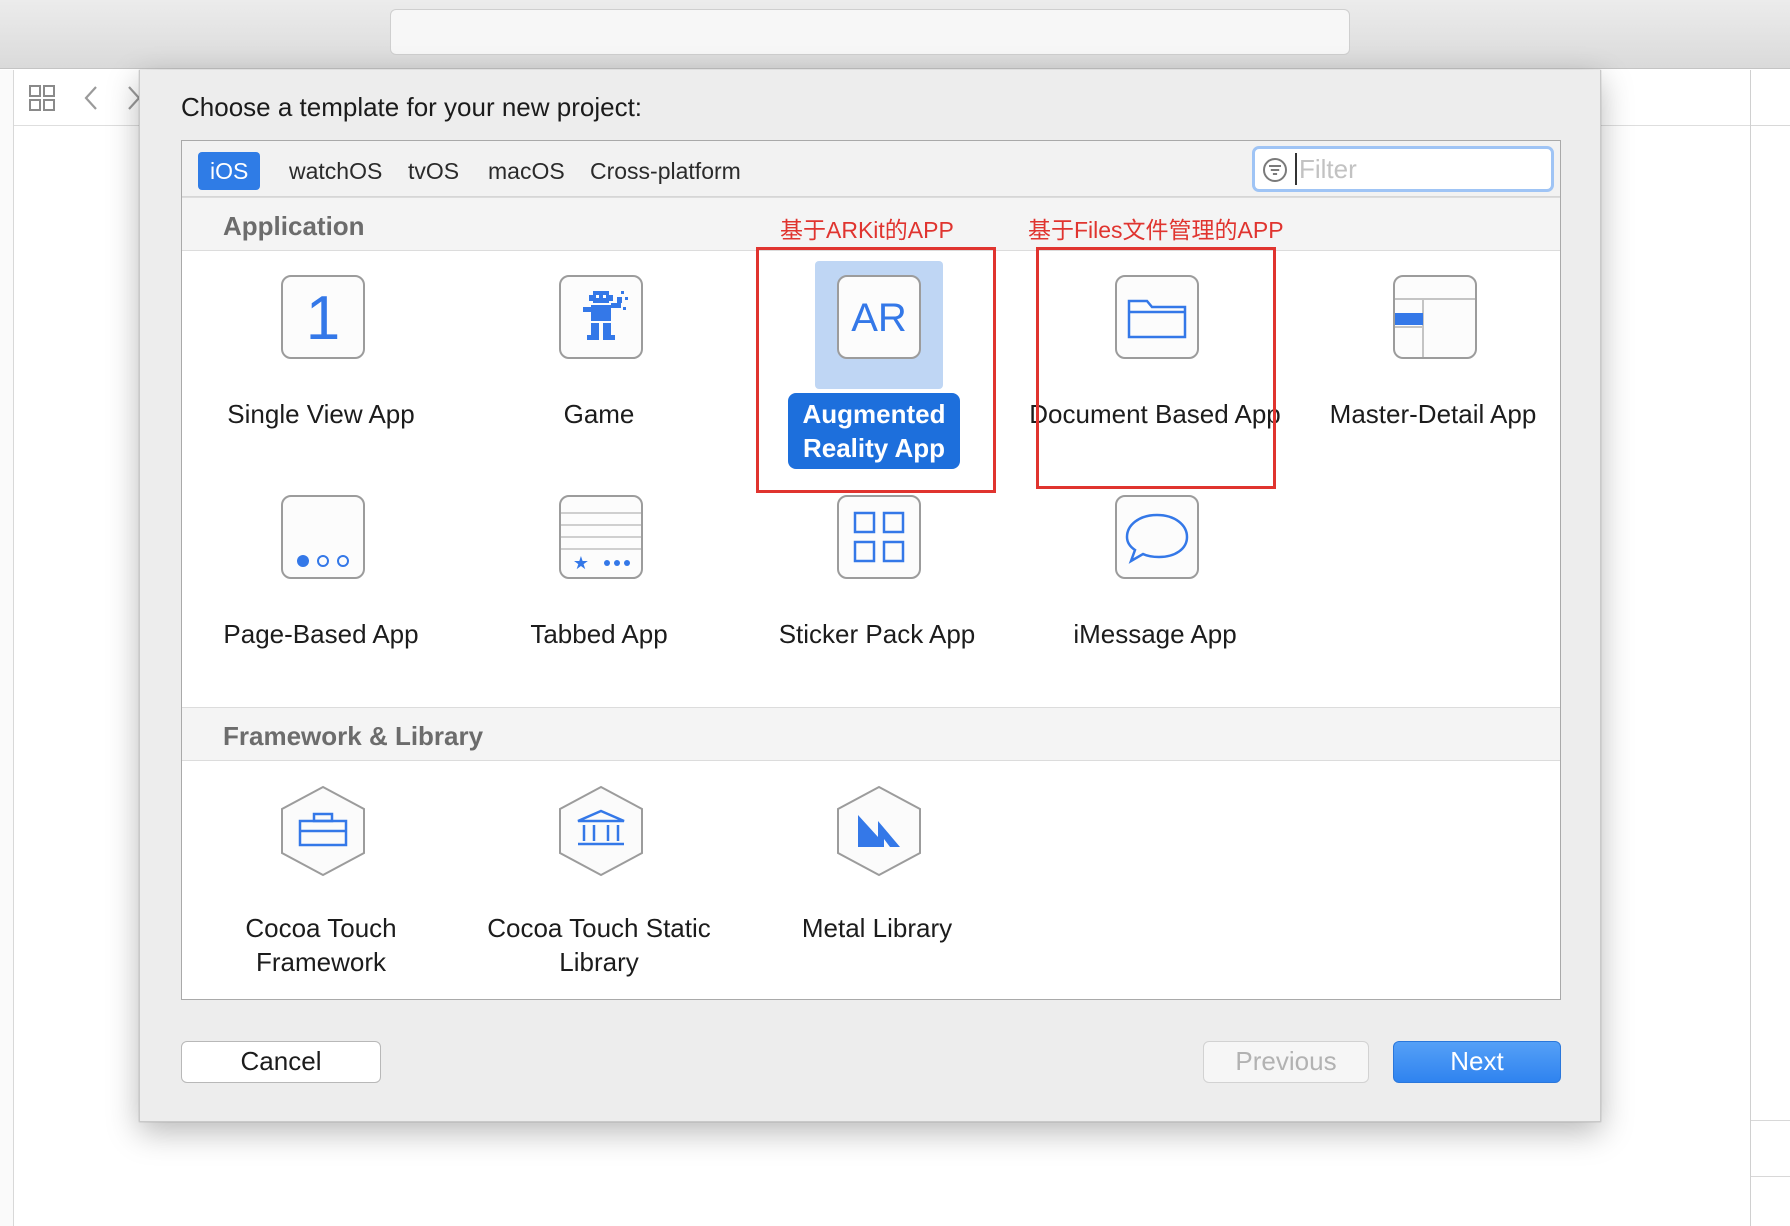 The height and width of the screenshot is (1226, 1790). Describe the element at coordinates (1156, 230) in the screenshot. I see `annotation-files: 基于Files文件管理的APP` at that location.